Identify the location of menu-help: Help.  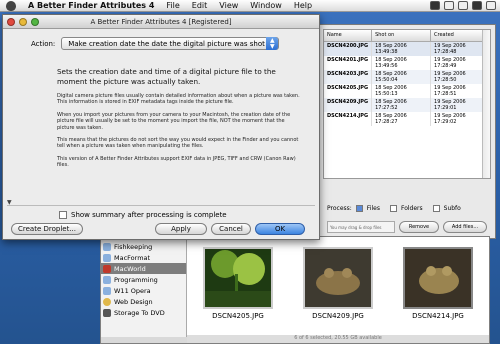
(303, 5).